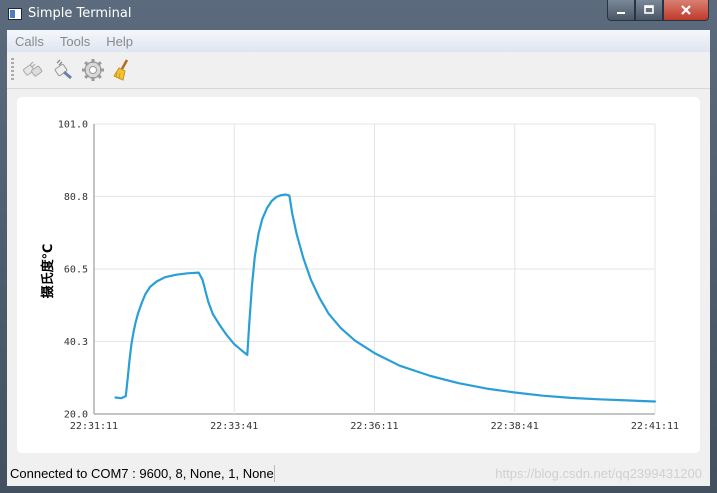 The image size is (717, 493). Describe the element at coordinates (358, 15) in the screenshot. I see `title-bar: Simple Terminal` at that location.